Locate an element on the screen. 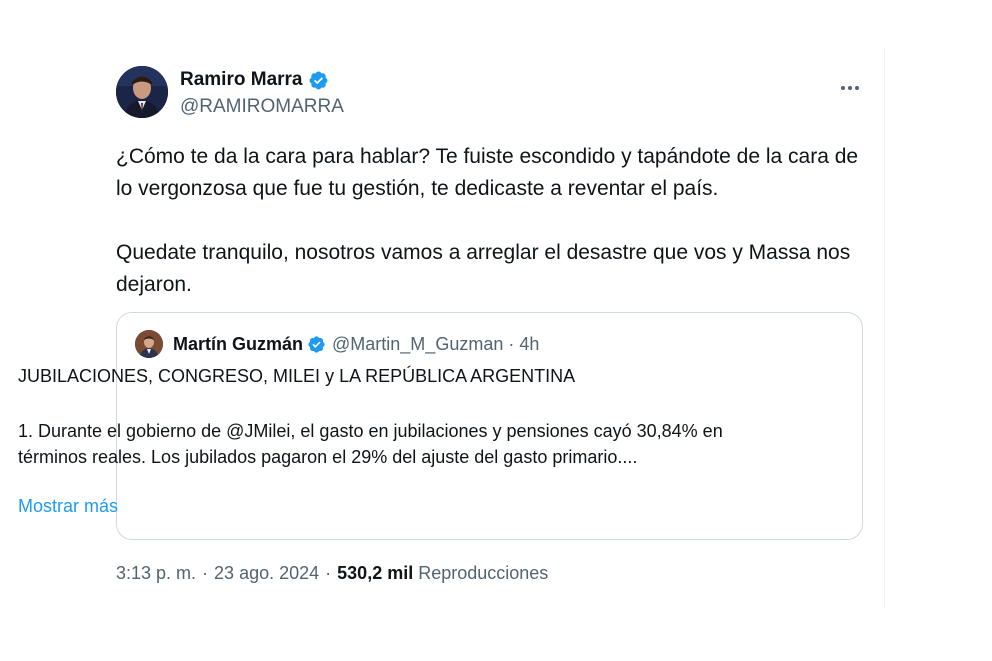  views-label: Reproducciones is located at coordinates (483, 573).